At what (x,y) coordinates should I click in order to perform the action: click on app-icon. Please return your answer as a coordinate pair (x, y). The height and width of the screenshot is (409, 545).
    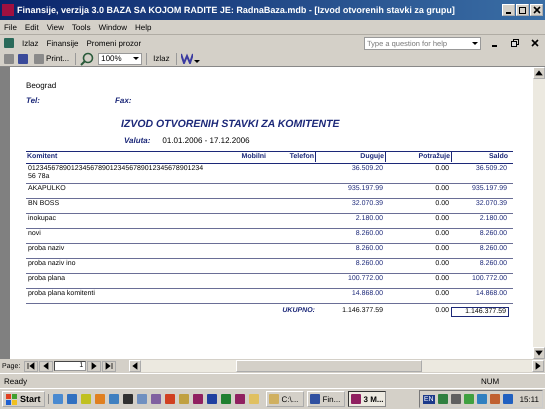
    Looking at the image, I should click on (8, 10).